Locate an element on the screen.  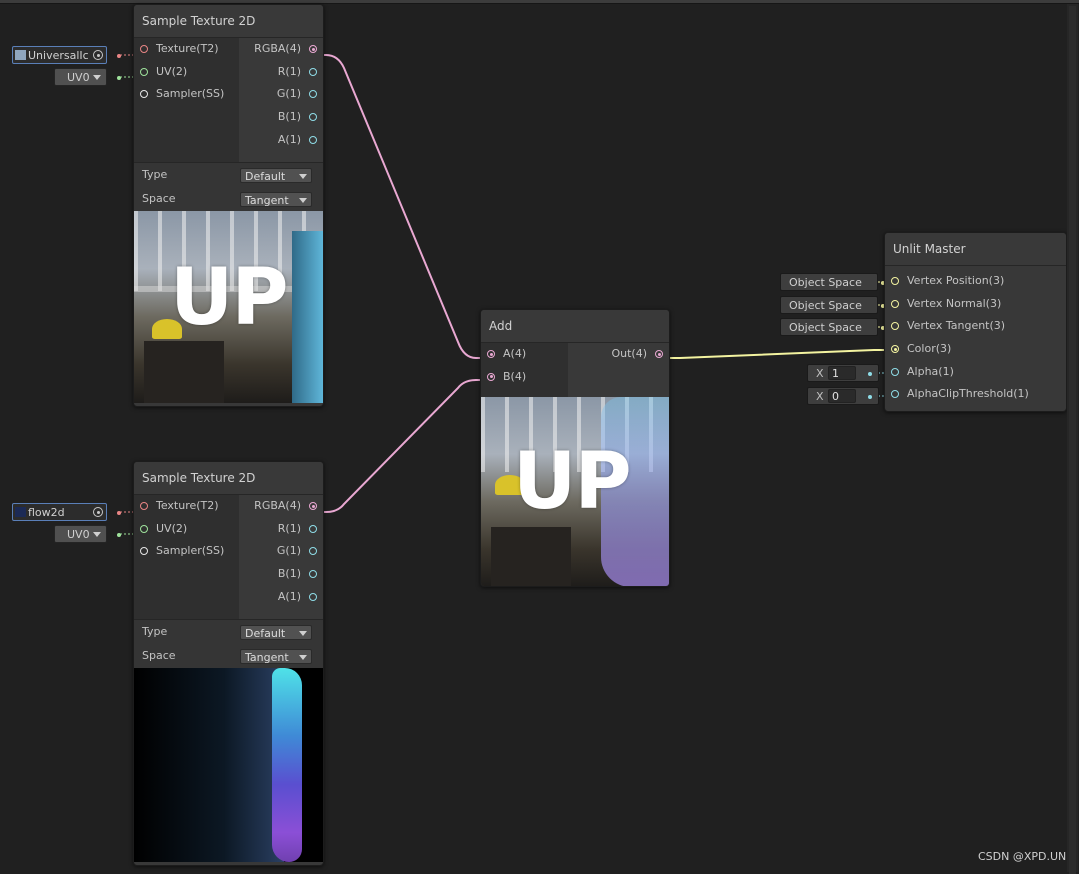
port-label: G(1) is located at coordinates (288, 551).